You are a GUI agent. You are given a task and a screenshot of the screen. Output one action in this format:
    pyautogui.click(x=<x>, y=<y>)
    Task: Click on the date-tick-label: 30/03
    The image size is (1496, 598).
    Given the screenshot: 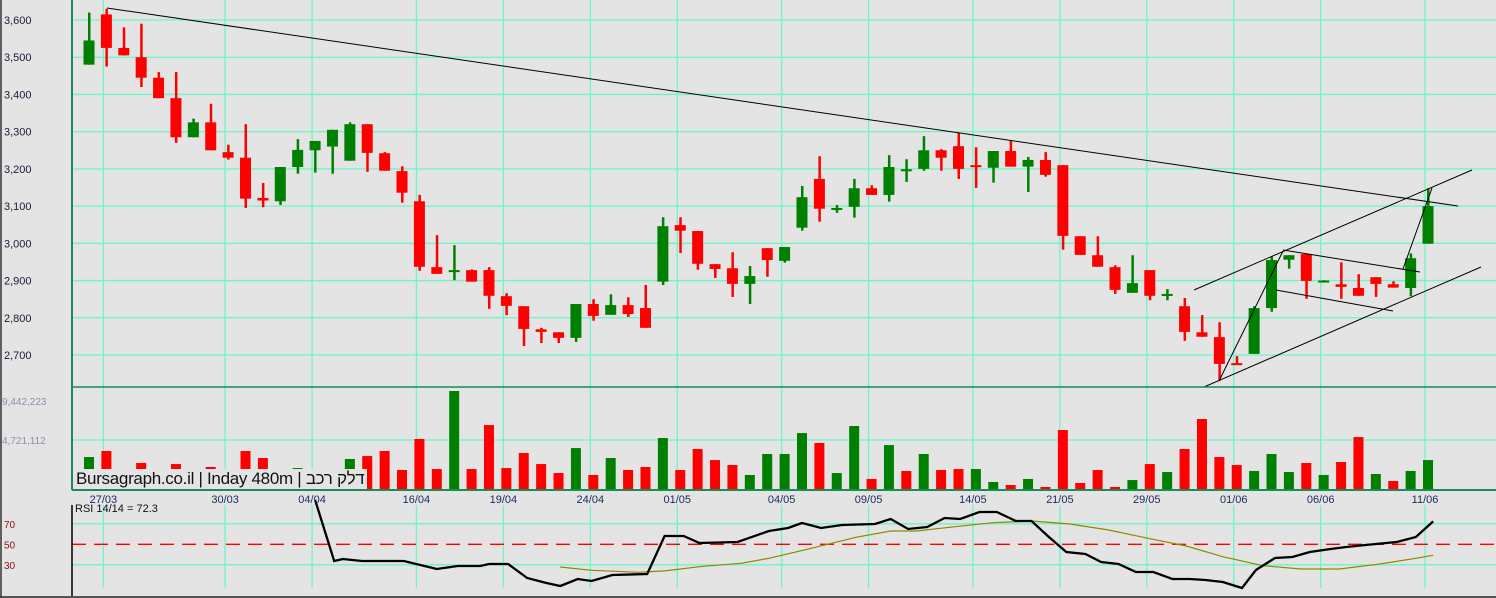 What is the action you would take?
    pyautogui.click(x=225, y=500)
    